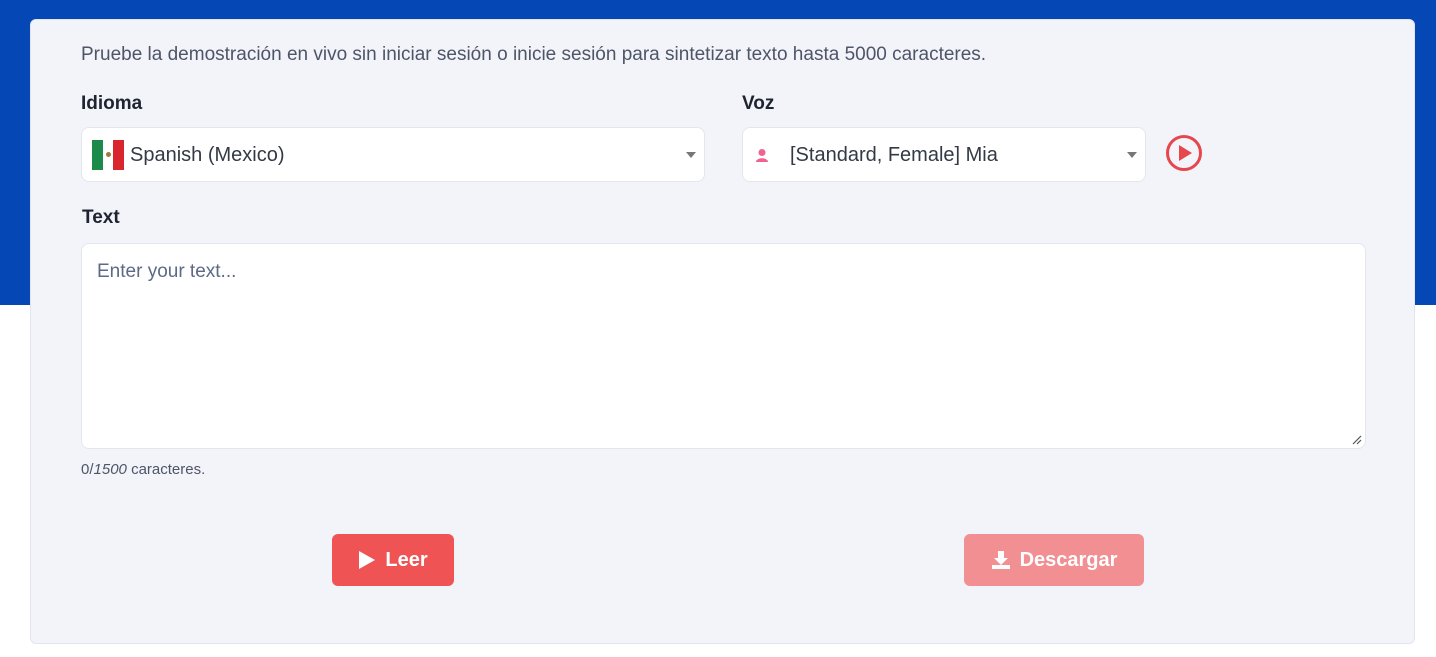  What do you see at coordinates (207, 155) in the screenshot?
I see `language-selected-value: Spanish (Mexico)` at bounding box center [207, 155].